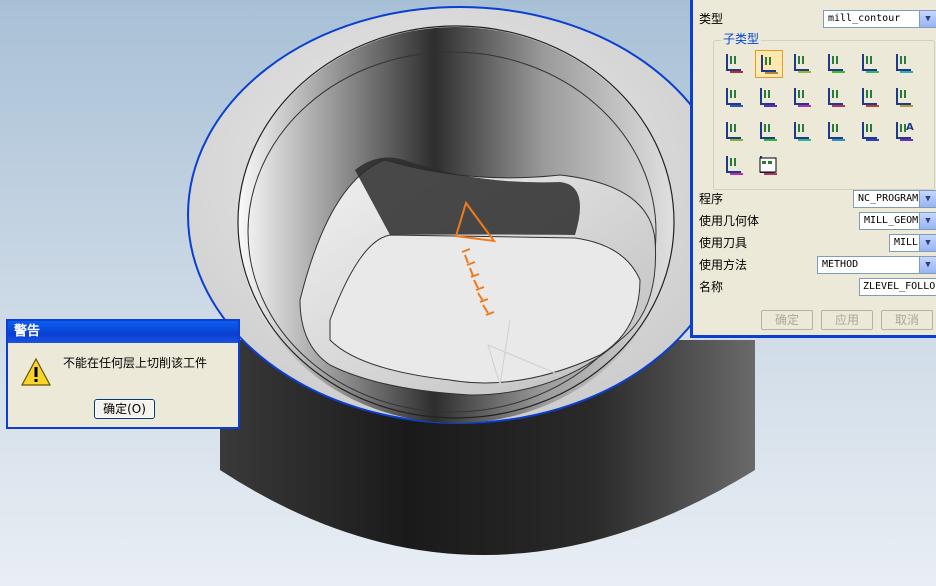  Describe the element at coordinates (871, 98) in the screenshot. I see `contour-area-dir-steep-icon` at that location.